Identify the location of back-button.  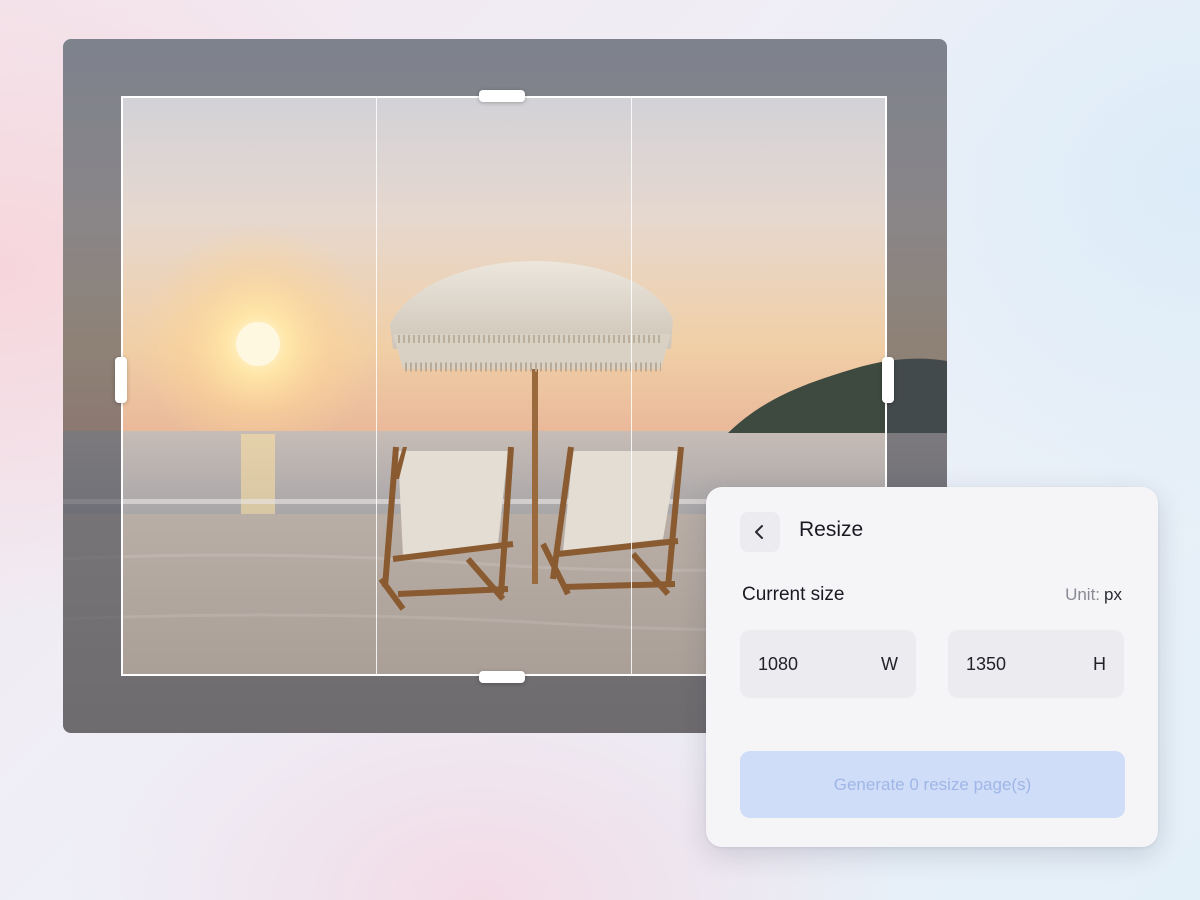
(760, 532).